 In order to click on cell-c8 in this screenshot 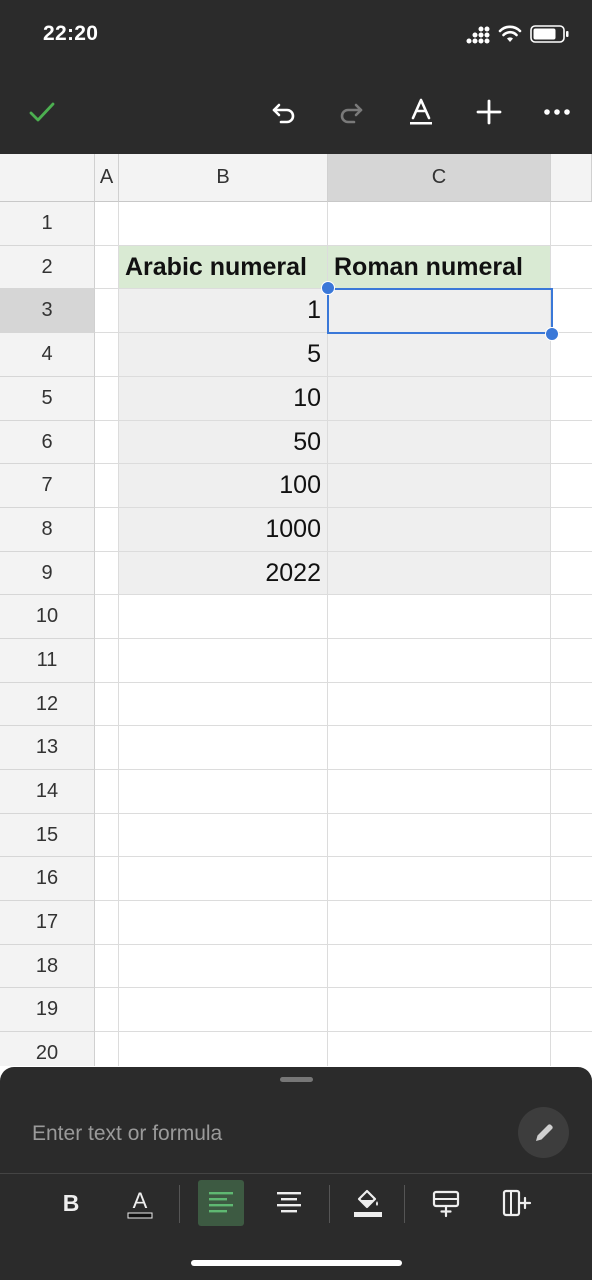, I will do `click(439, 530)`.